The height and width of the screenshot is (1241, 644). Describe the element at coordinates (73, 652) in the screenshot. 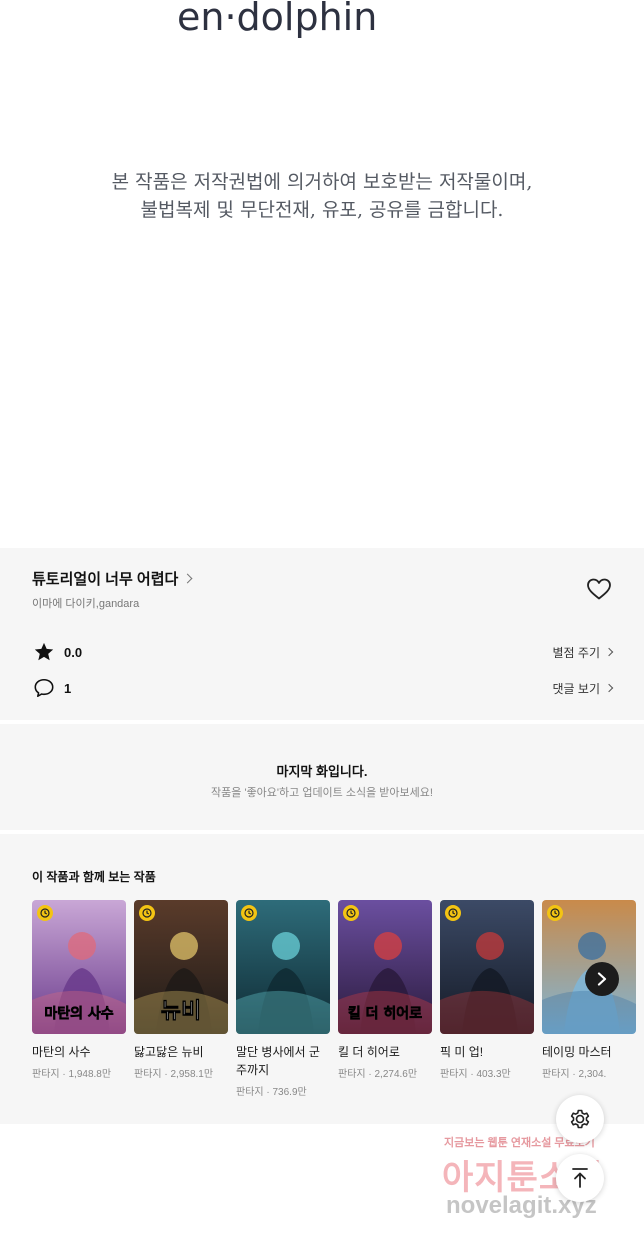

I see `rating-value: 0.0` at that location.